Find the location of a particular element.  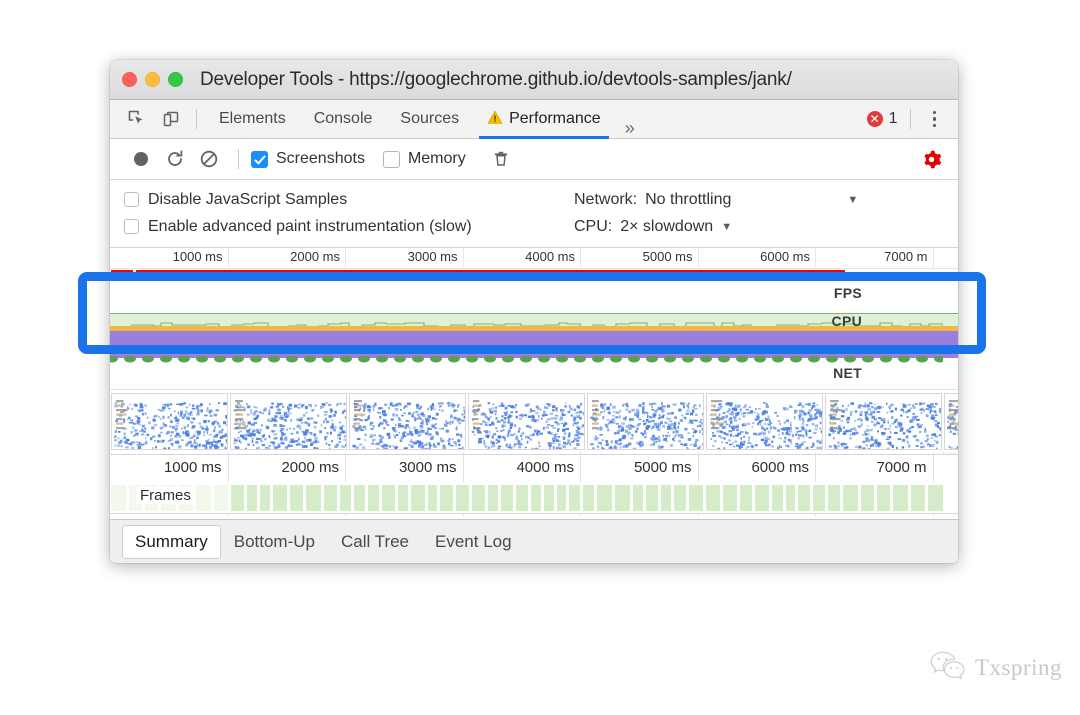

cpu-band: CPU is located at coordinates (534, 318).